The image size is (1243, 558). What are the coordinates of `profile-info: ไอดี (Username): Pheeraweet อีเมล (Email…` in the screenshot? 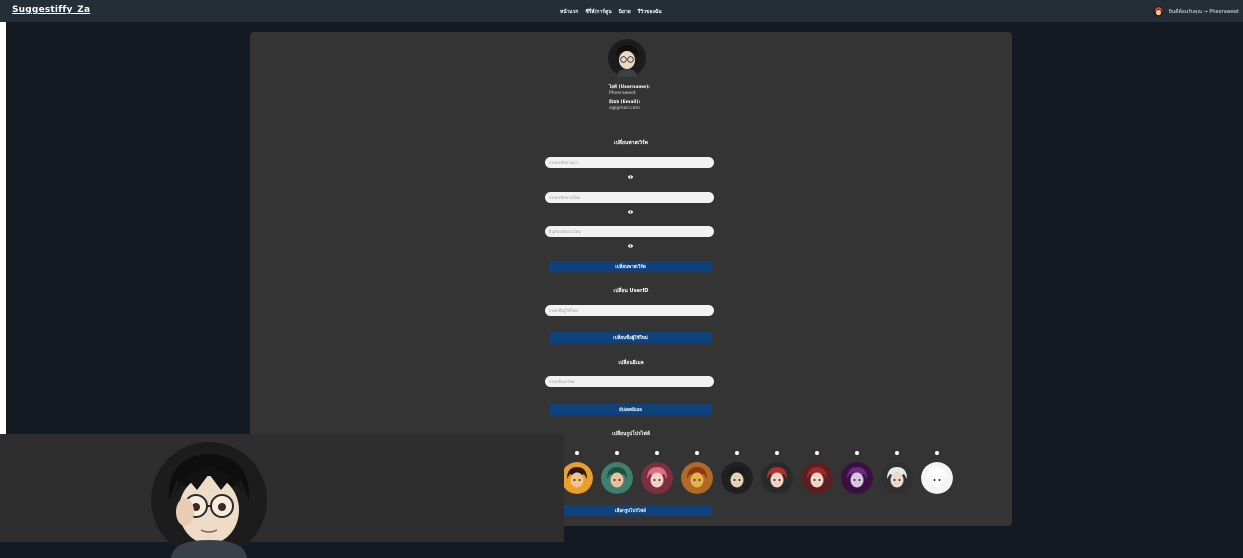 It's located at (629, 100).